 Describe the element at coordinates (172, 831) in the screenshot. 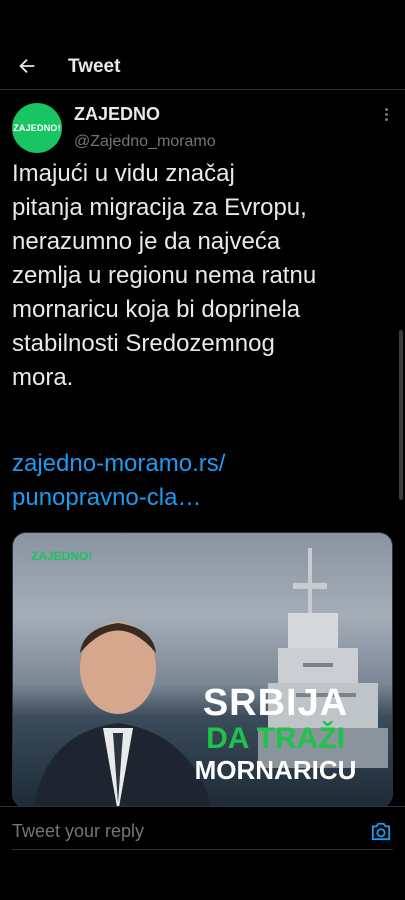

I see `reply-input` at that location.